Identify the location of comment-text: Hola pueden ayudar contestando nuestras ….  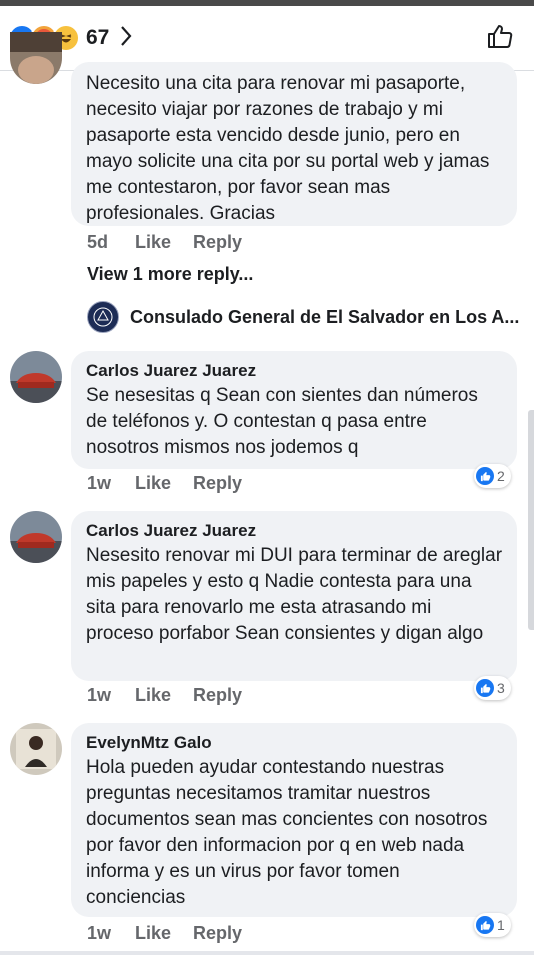
(287, 832).